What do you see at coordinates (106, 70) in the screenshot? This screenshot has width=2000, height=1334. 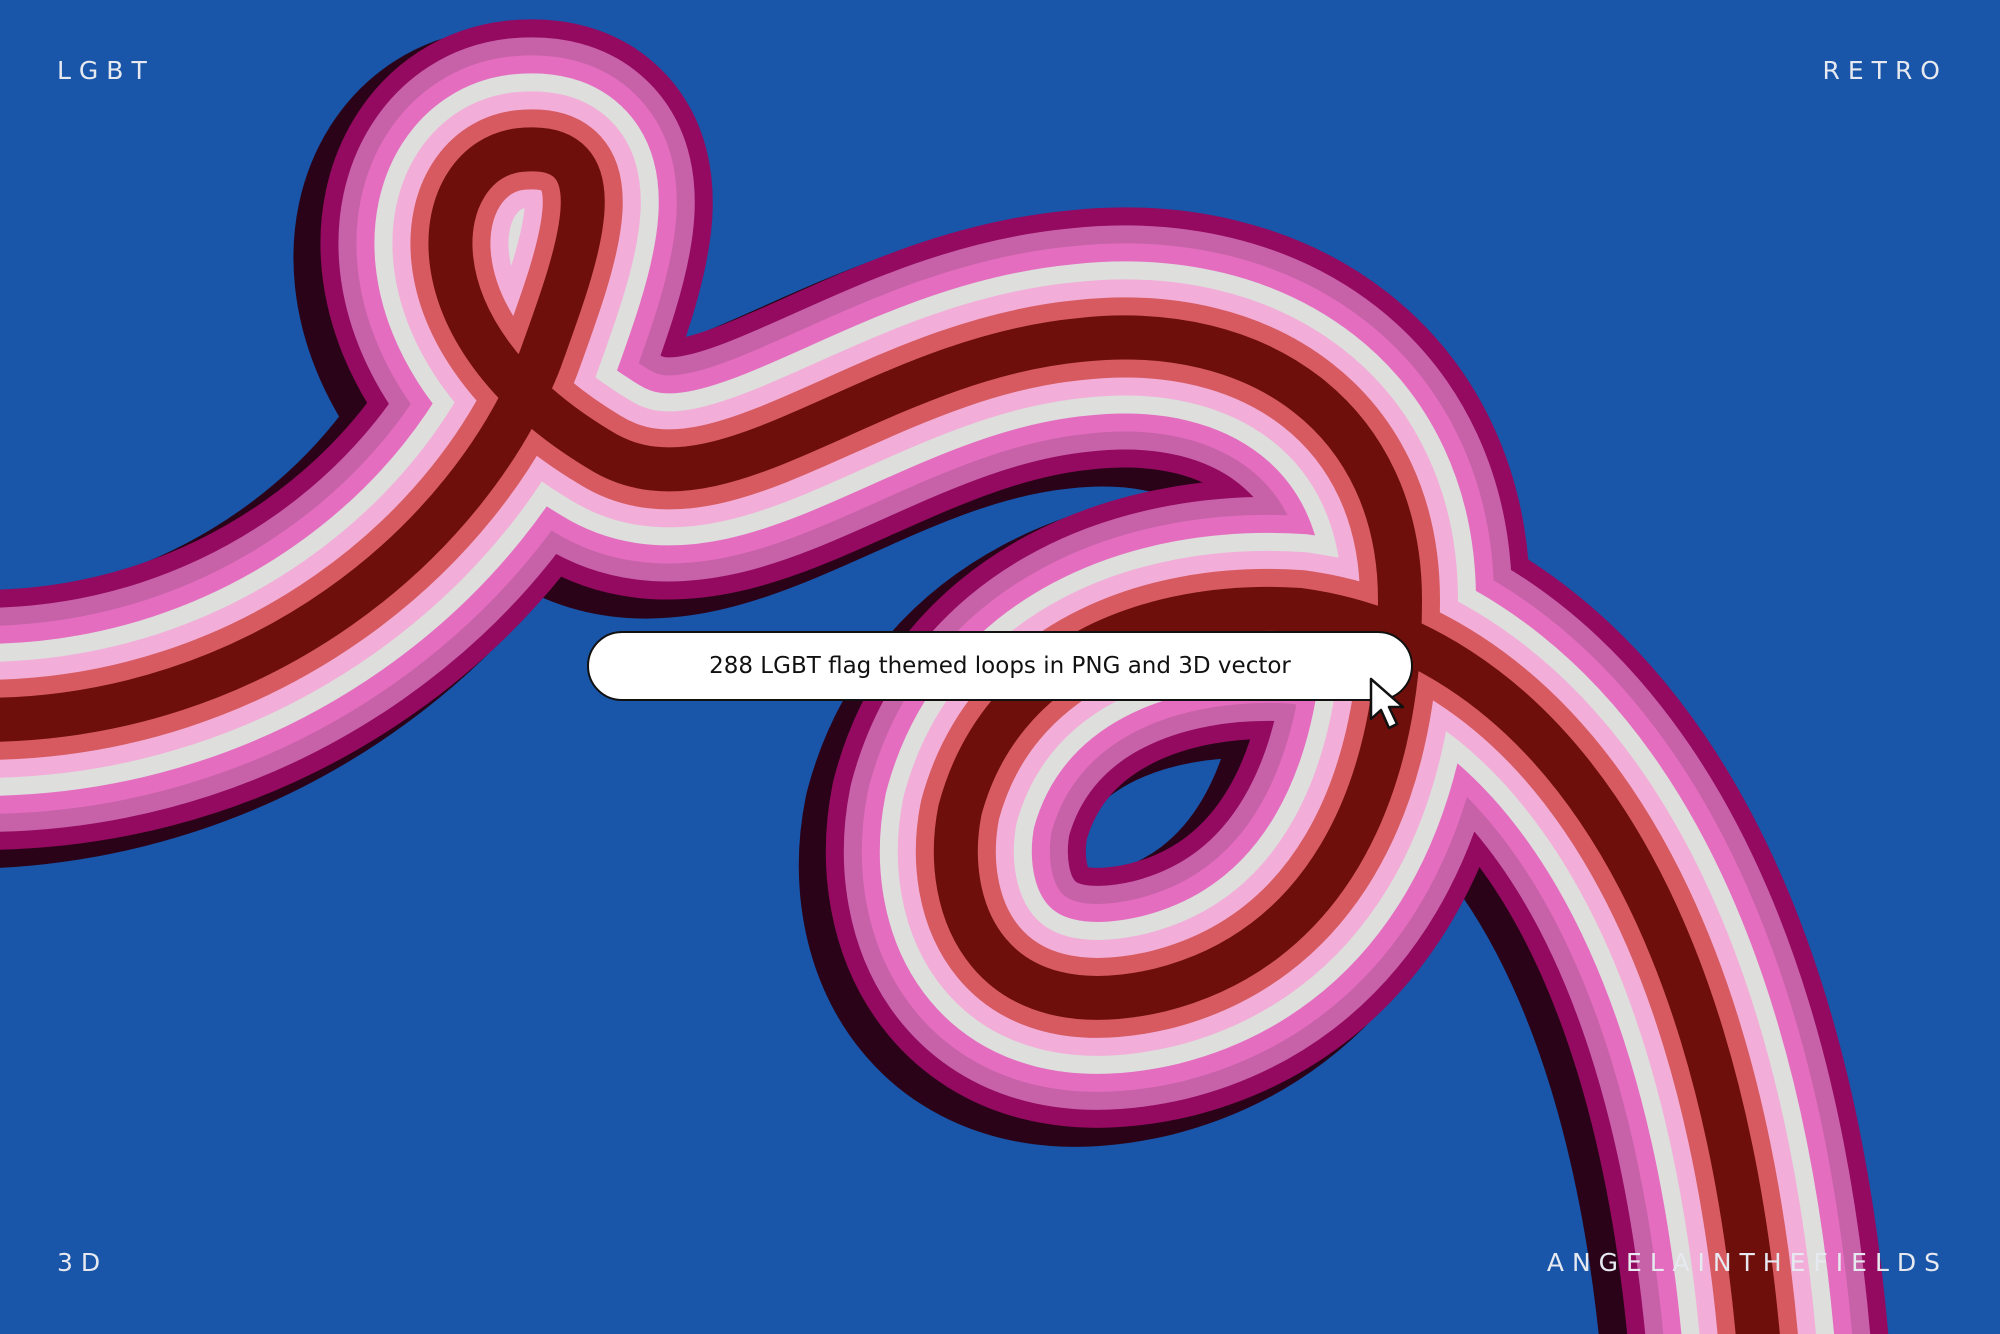 I see `corner-label-lgbt: LGBT` at bounding box center [106, 70].